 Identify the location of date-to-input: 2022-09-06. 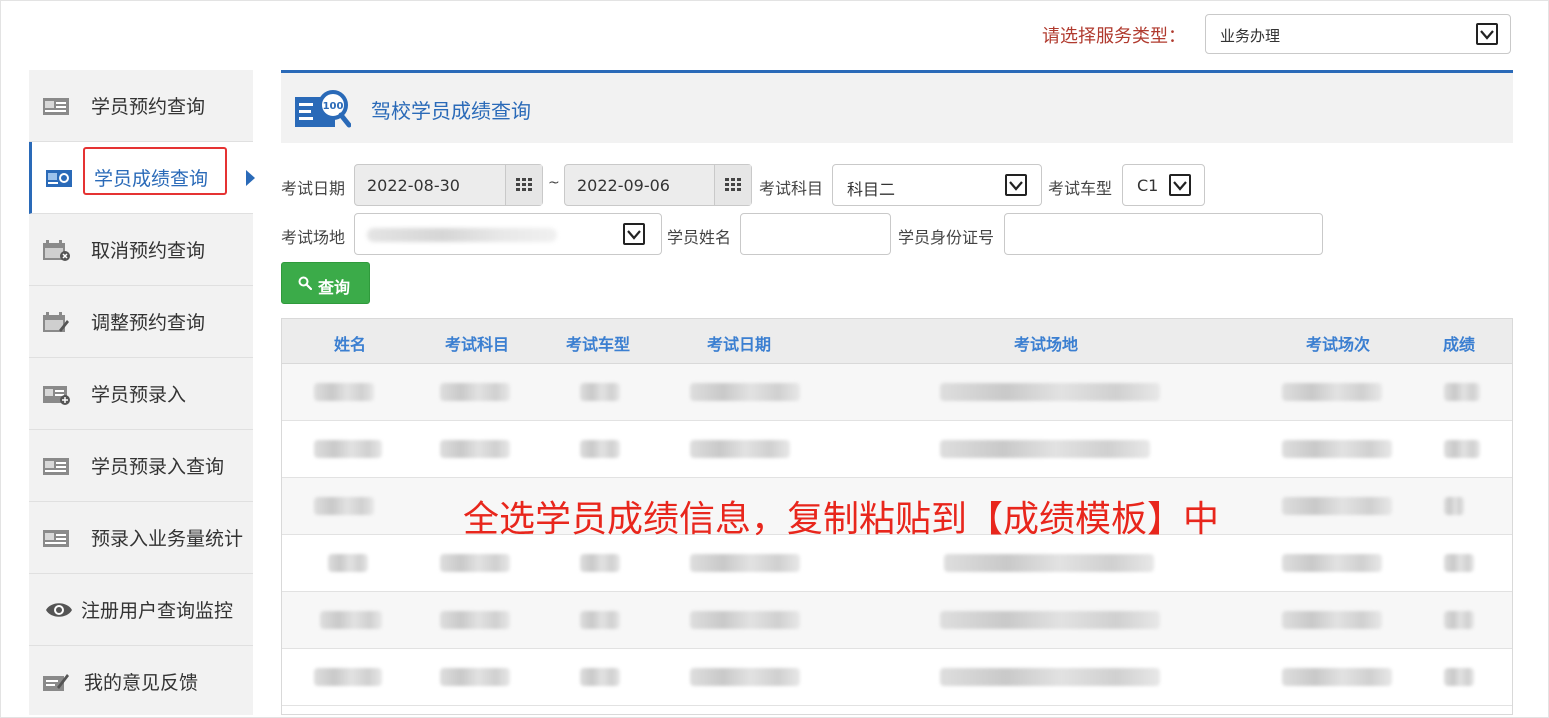
(658, 185).